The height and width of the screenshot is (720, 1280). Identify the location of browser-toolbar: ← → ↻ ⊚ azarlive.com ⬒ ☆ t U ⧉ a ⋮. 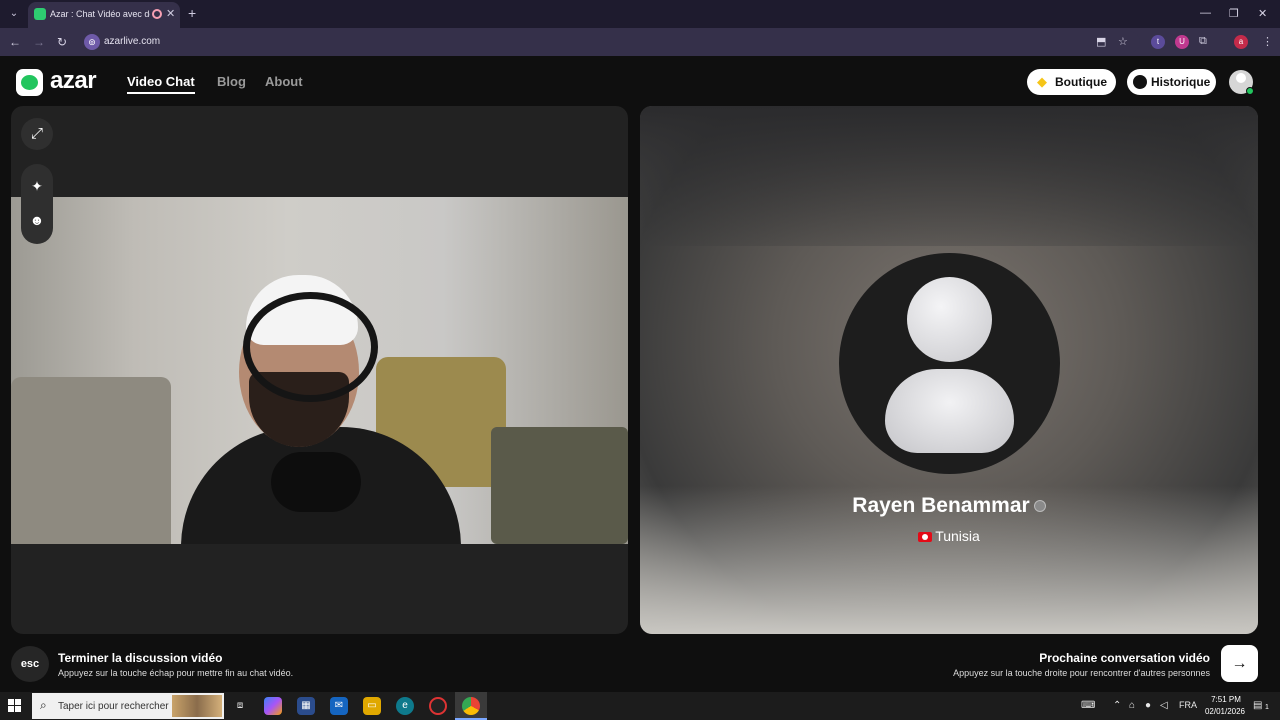
(640, 42).